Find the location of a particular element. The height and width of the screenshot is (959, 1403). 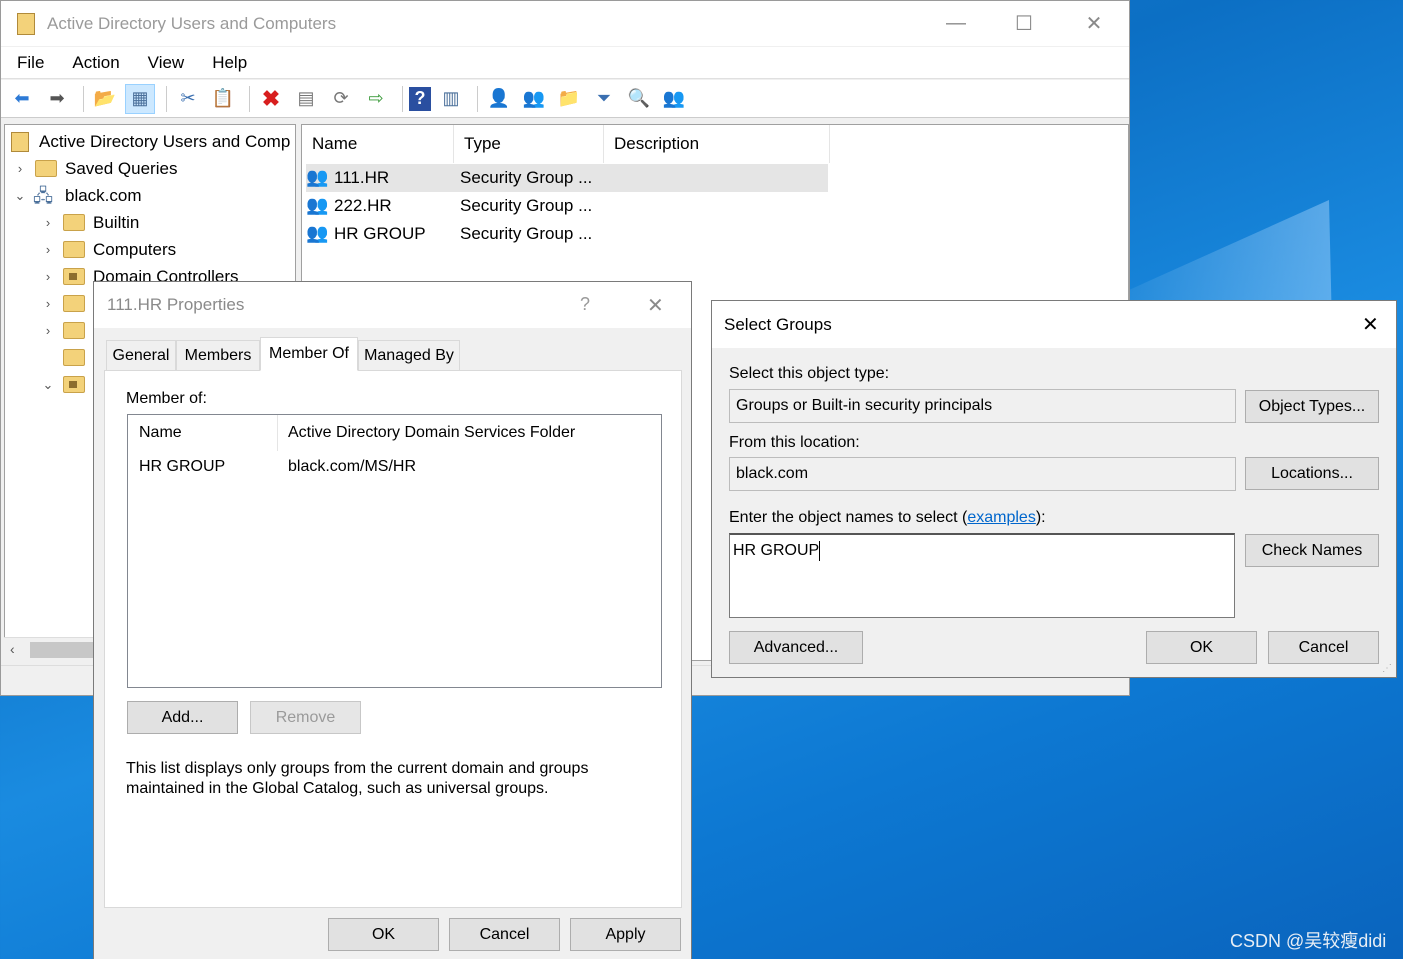

scroll-thumb is located at coordinates (62, 650).